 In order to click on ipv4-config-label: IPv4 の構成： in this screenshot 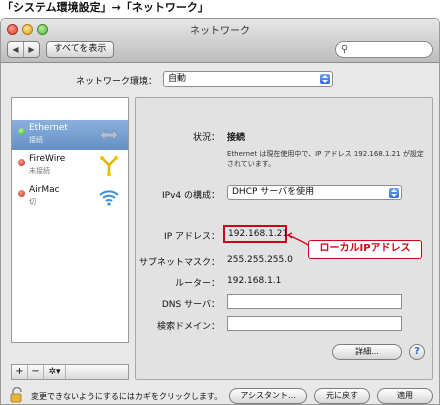, I will do `click(191, 196)`.